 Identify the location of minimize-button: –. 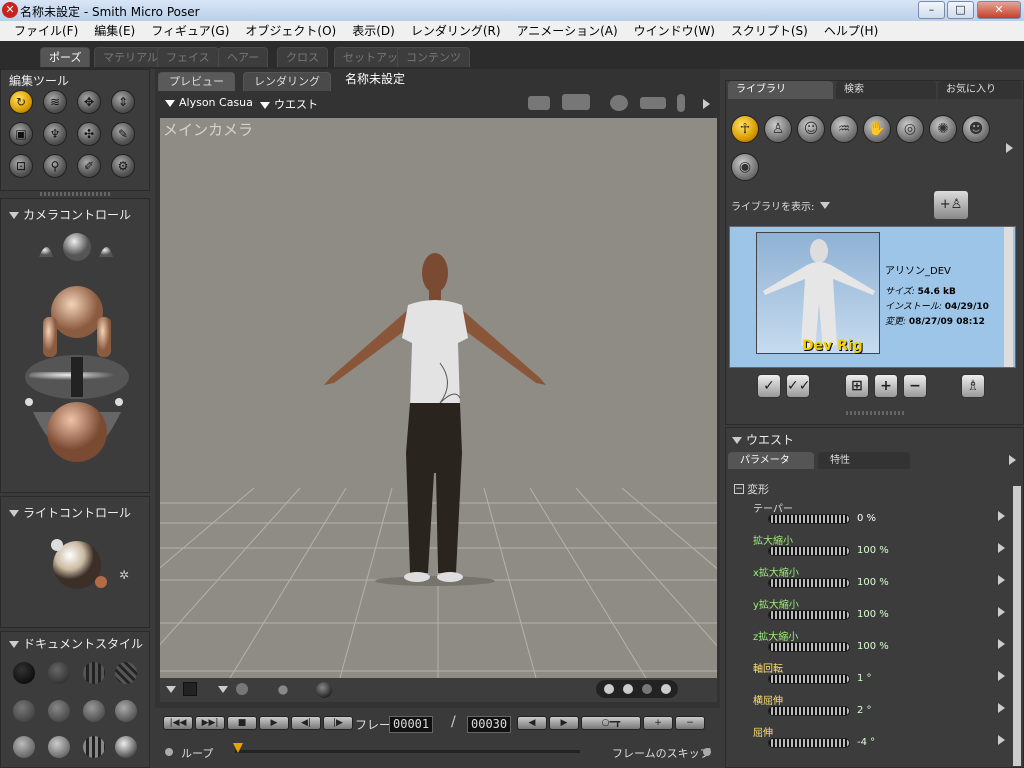
(931, 10).